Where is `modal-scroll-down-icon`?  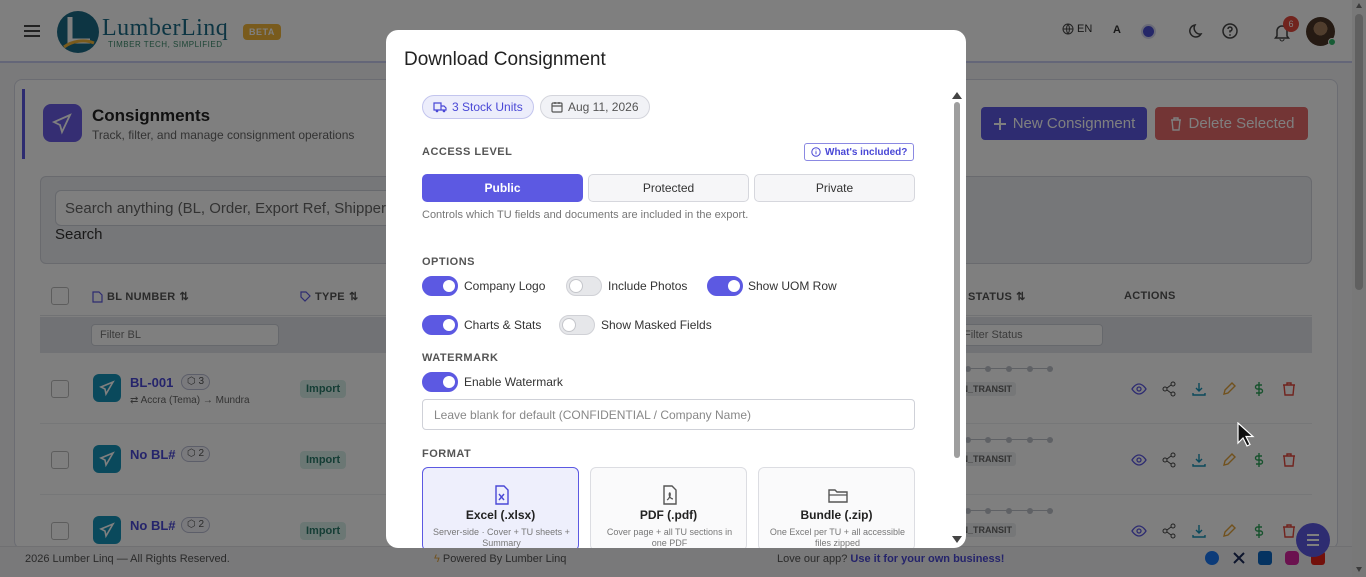 modal-scroll-down-icon is located at coordinates (957, 539).